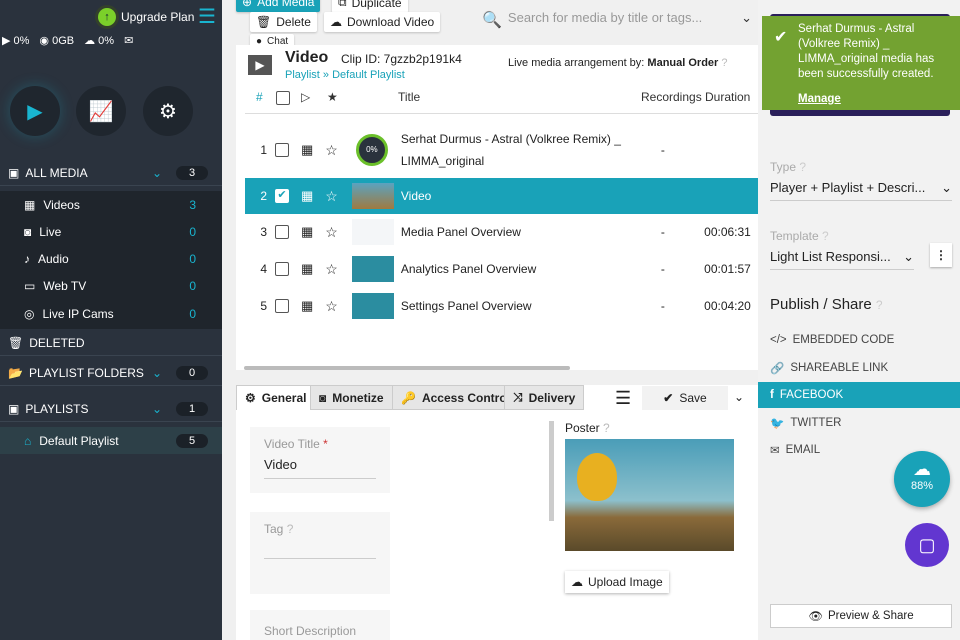 The height and width of the screenshot is (640, 960). I want to click on type-select: Player + Playlist + Descri... ⌄, so click(861, 190).